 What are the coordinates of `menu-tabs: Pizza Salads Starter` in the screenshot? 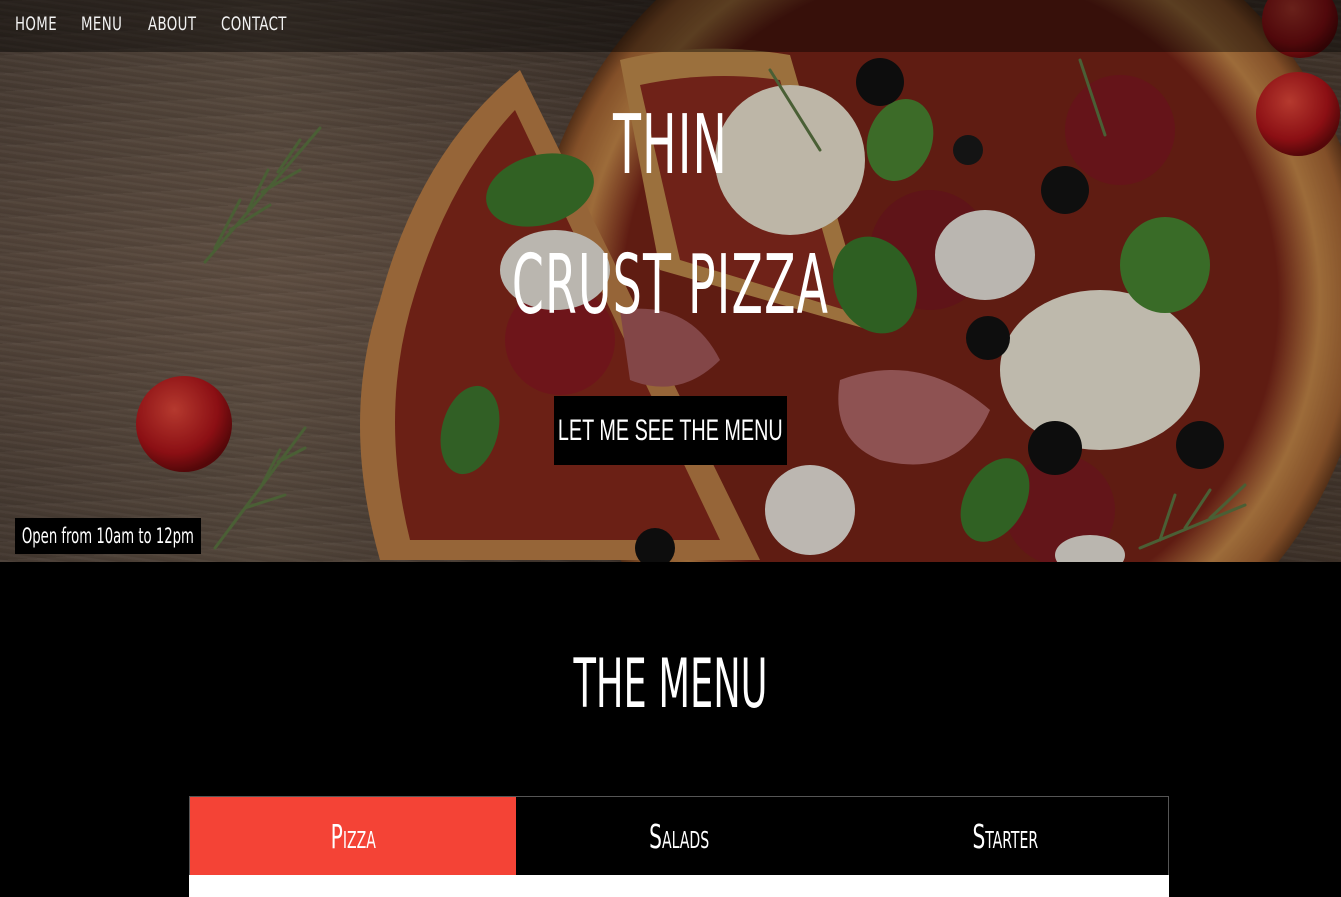 It's located at (679, 836).